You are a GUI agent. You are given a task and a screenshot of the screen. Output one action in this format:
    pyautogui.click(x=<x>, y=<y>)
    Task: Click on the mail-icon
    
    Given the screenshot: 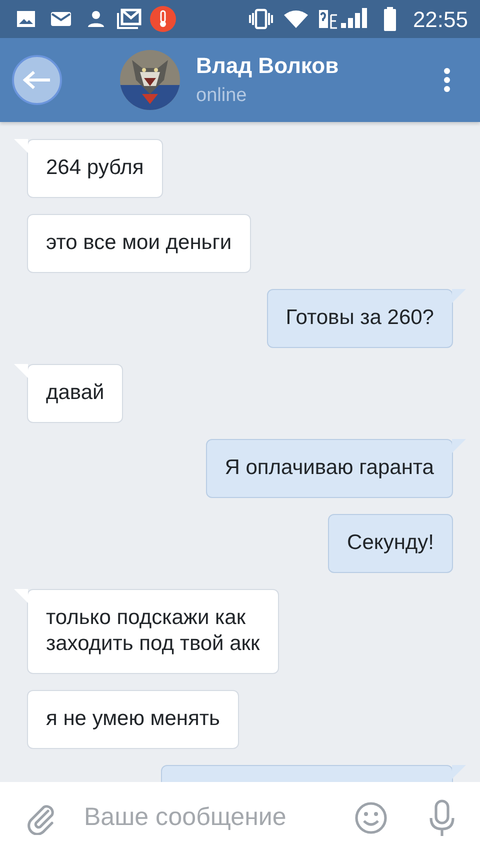 What is the action you would take?
    pyautogui.click(x=61, y=19)
    